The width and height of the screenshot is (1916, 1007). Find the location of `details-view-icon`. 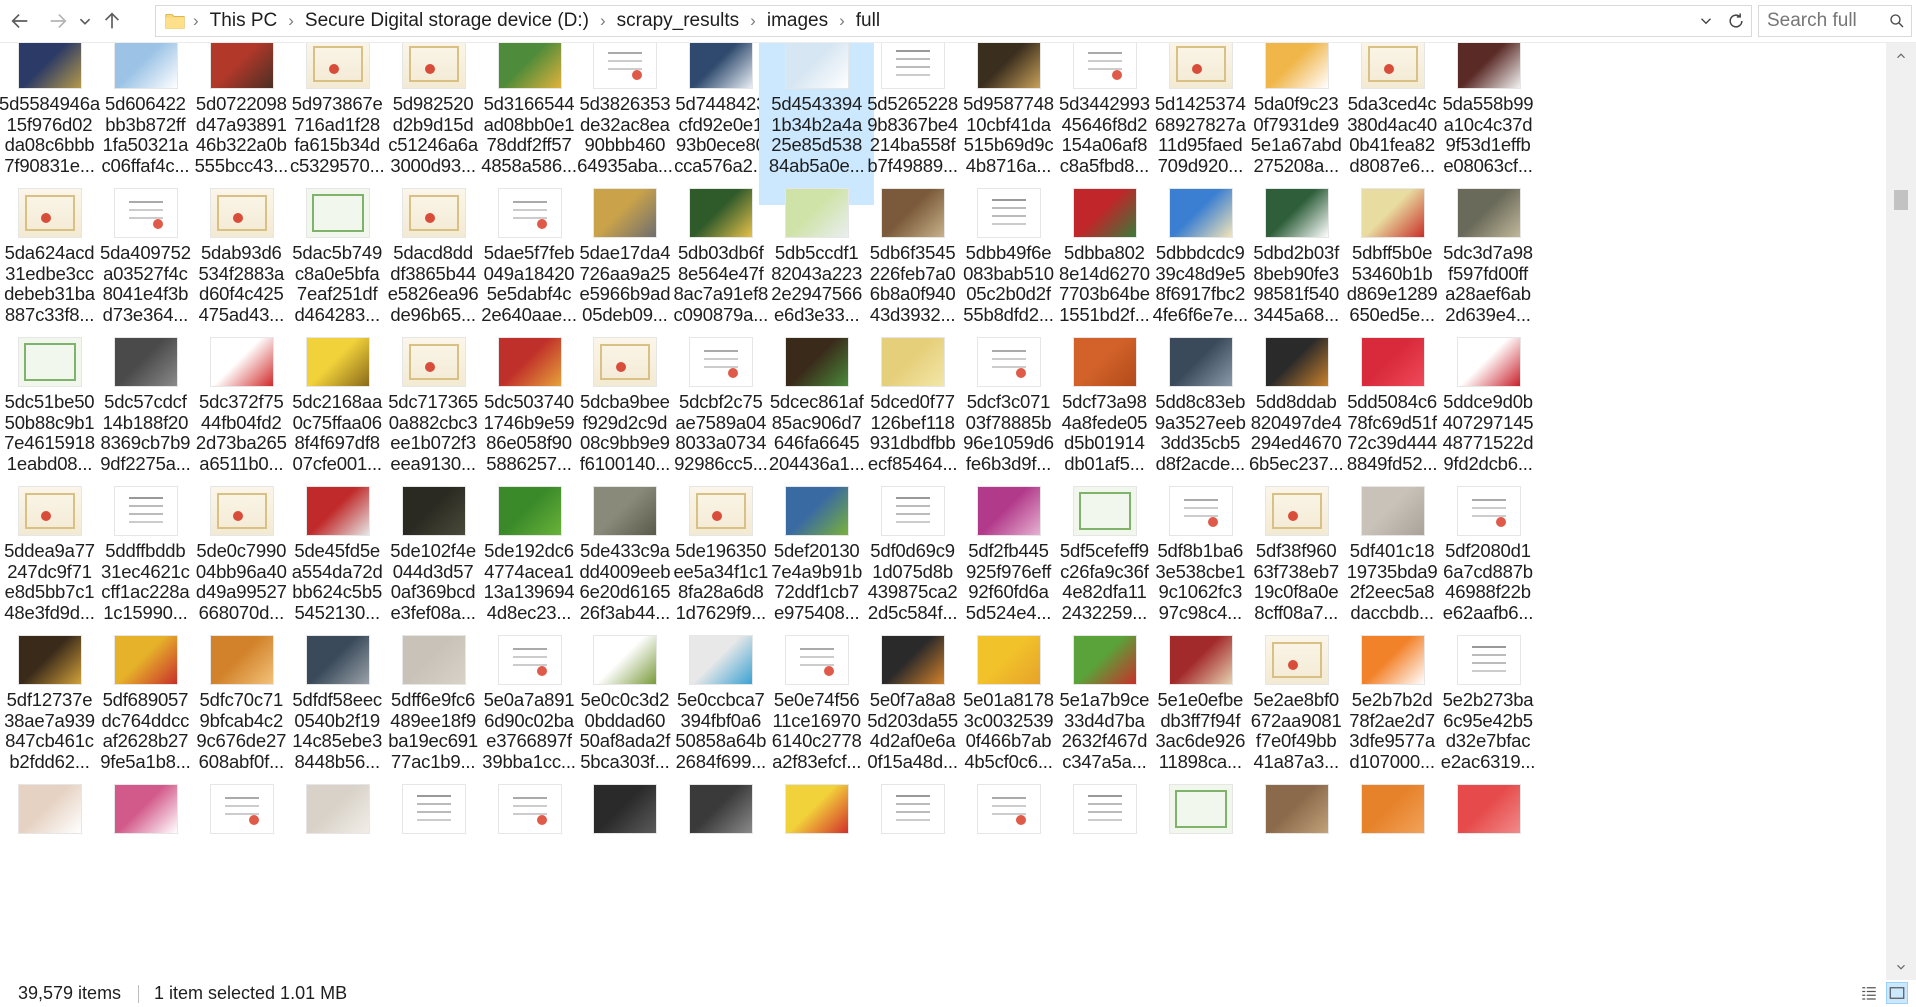

details-view-icon is located at coordinates (1869, 993).